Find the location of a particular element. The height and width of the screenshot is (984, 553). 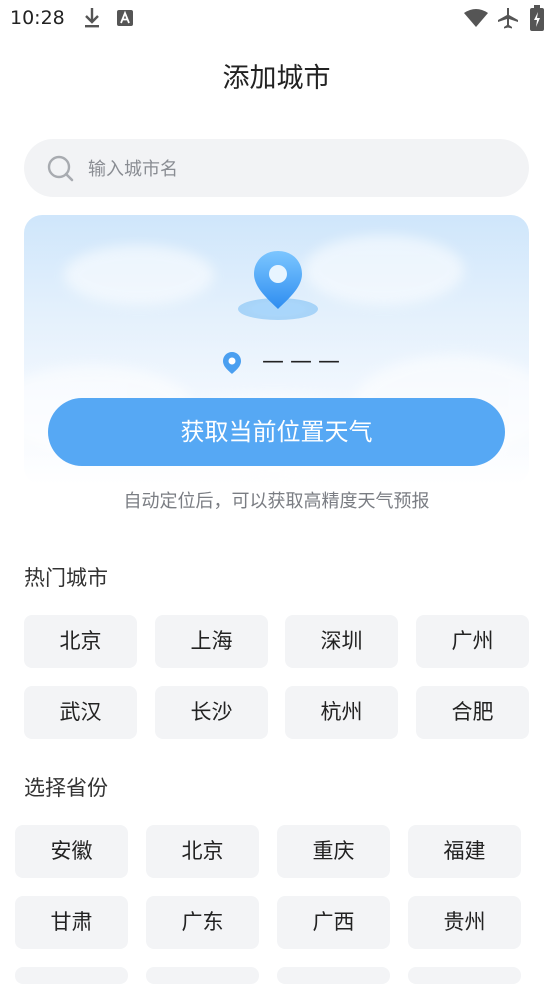

hot-city-chip: 广州 is located at coordinates (472, 641).